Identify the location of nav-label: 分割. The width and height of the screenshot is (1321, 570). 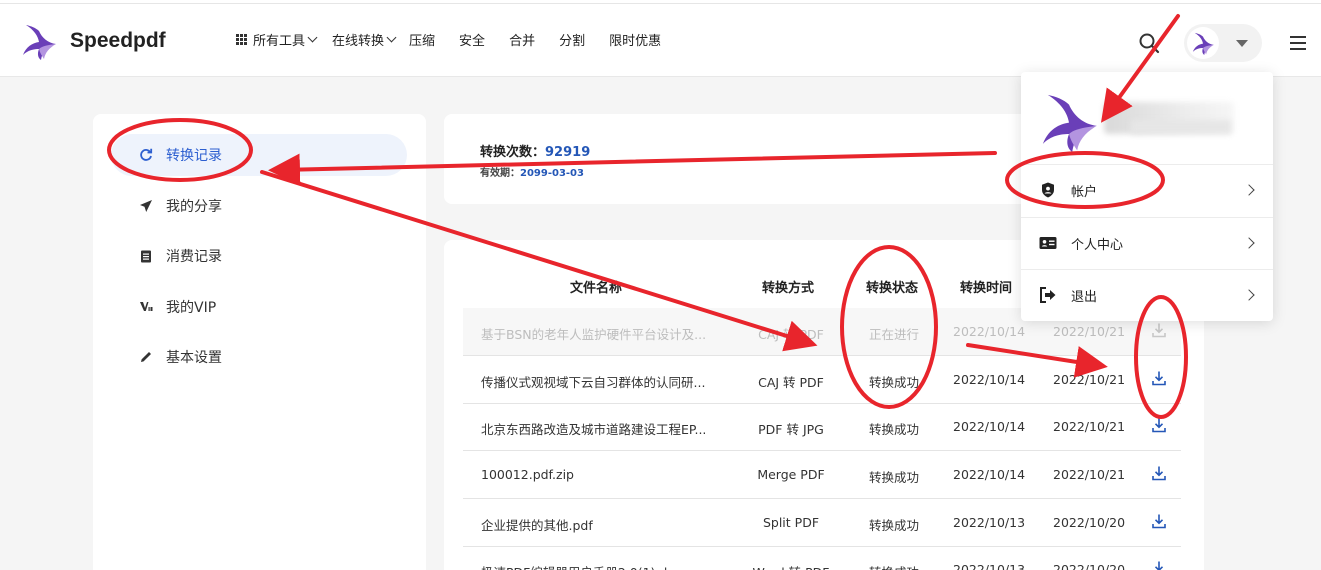
(572, 41).